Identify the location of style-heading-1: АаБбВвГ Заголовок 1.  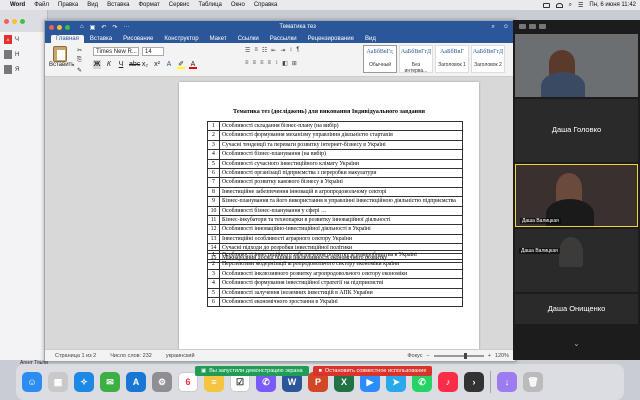
(452, 59).